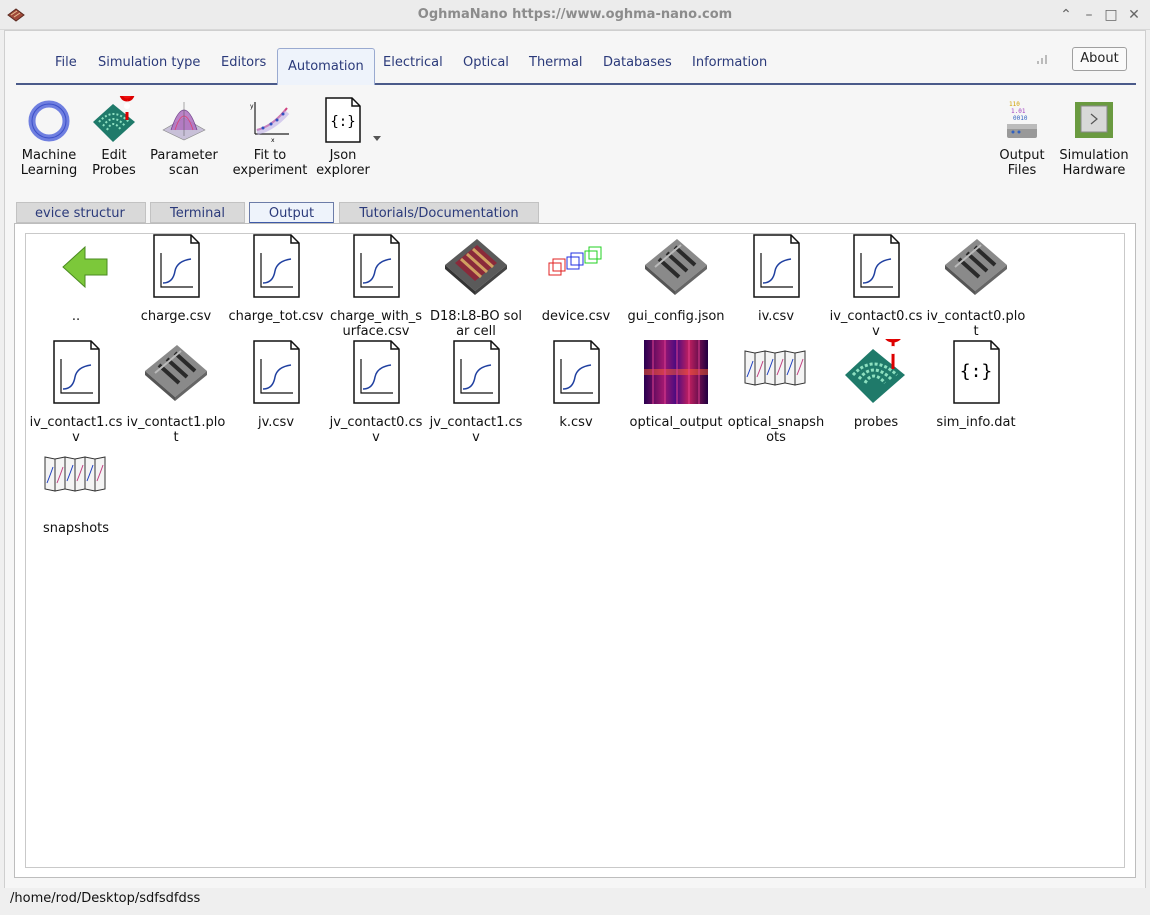 The height and width of the screenshot is (915, 1150). I want to click on tool-label-line1: Json, so click(343, 155).